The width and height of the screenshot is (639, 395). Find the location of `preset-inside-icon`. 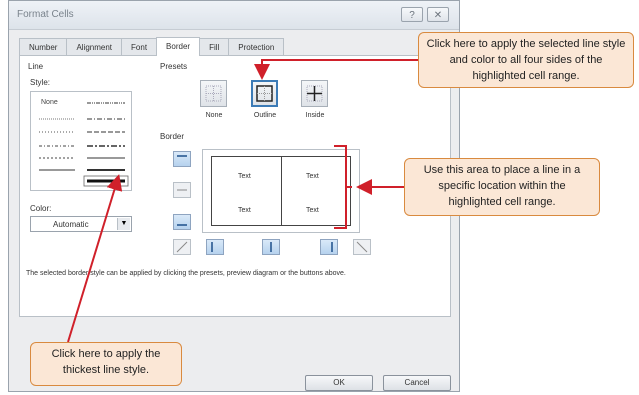

preset-inside-icon is located at coordinates (314, 93).